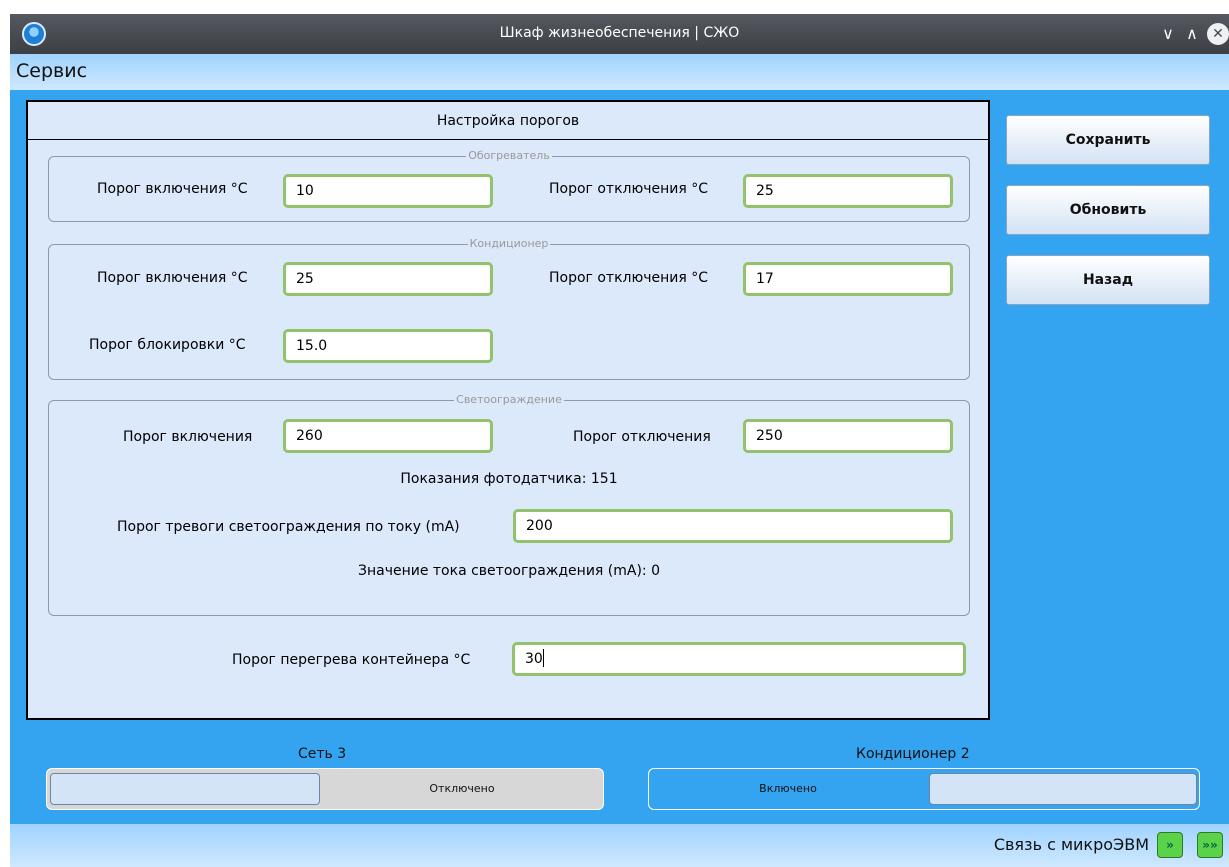 This screenshot has width=1229, height=867. What do you see at coordinates (619, 845) in the screenshot?
I see `status-bar: Связь с микроЭВМ » »»` at bounding box center [619, 845].